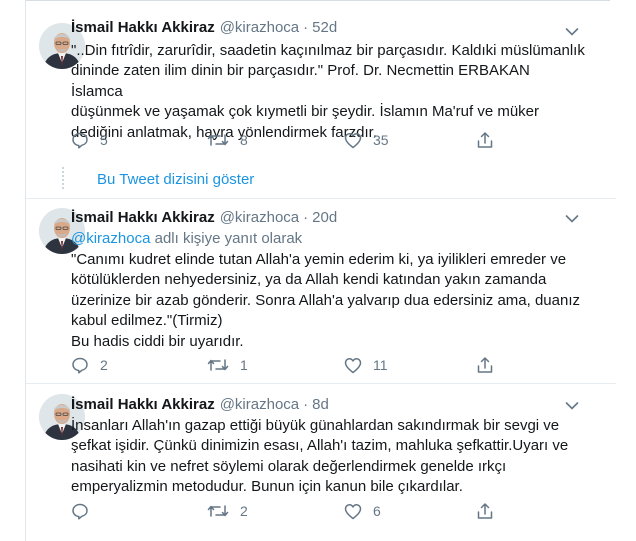  What do you see at coordinates (318, 0) in the screenshot?
I see `timeline-top-border` at bounding box center [318, 0].